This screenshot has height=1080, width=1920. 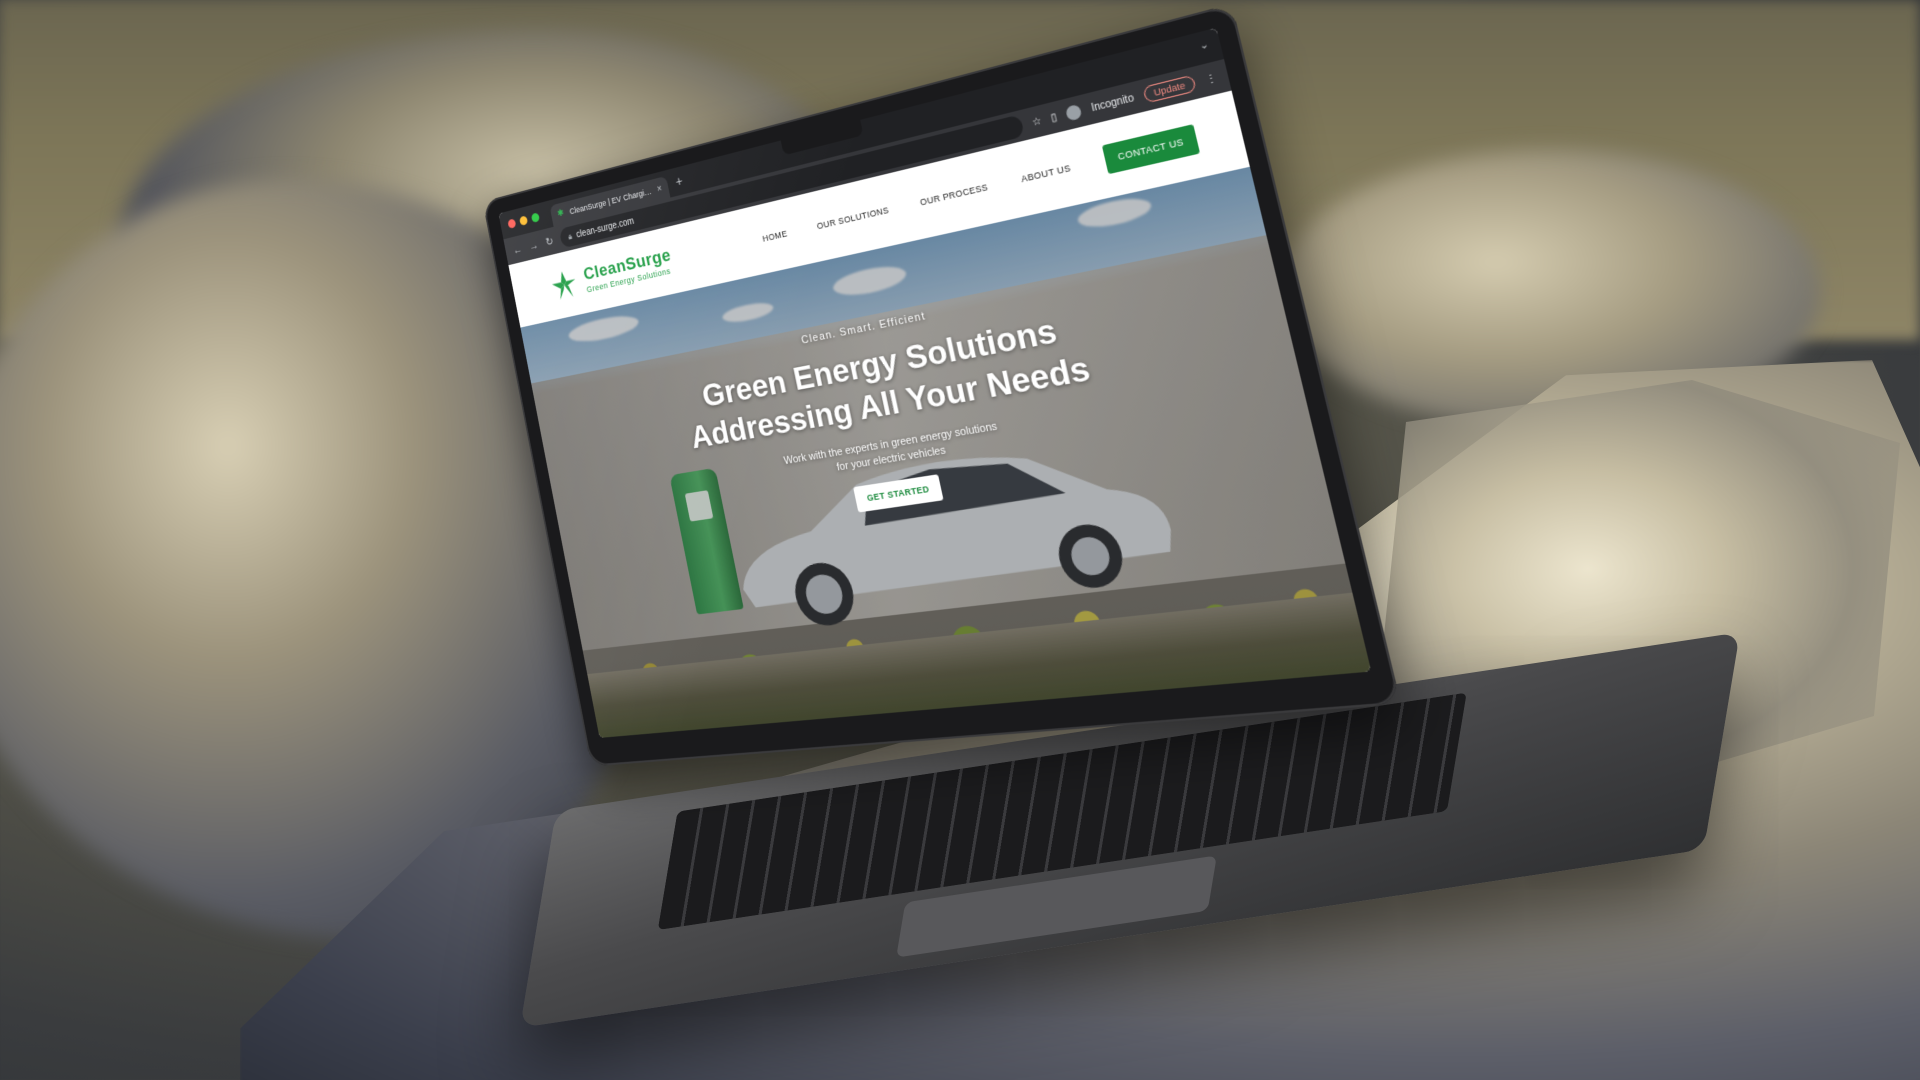 What do you see at coordinates (560, 213) in the screenshot?
I see `site-favicon-icon: ✱` at bounding box center [560, 213].